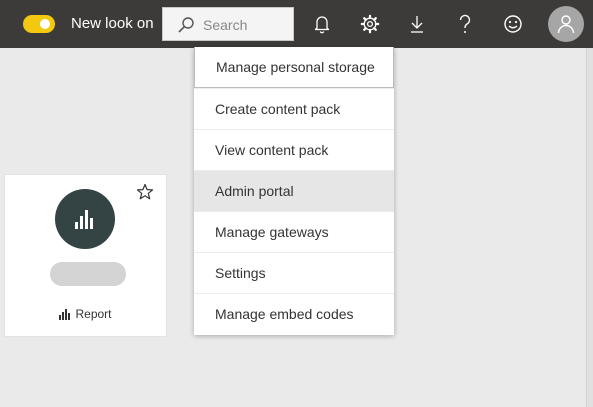 The image size is (593, 407). I want to click on menu-item-label: Create content pack, so click(278, 109).